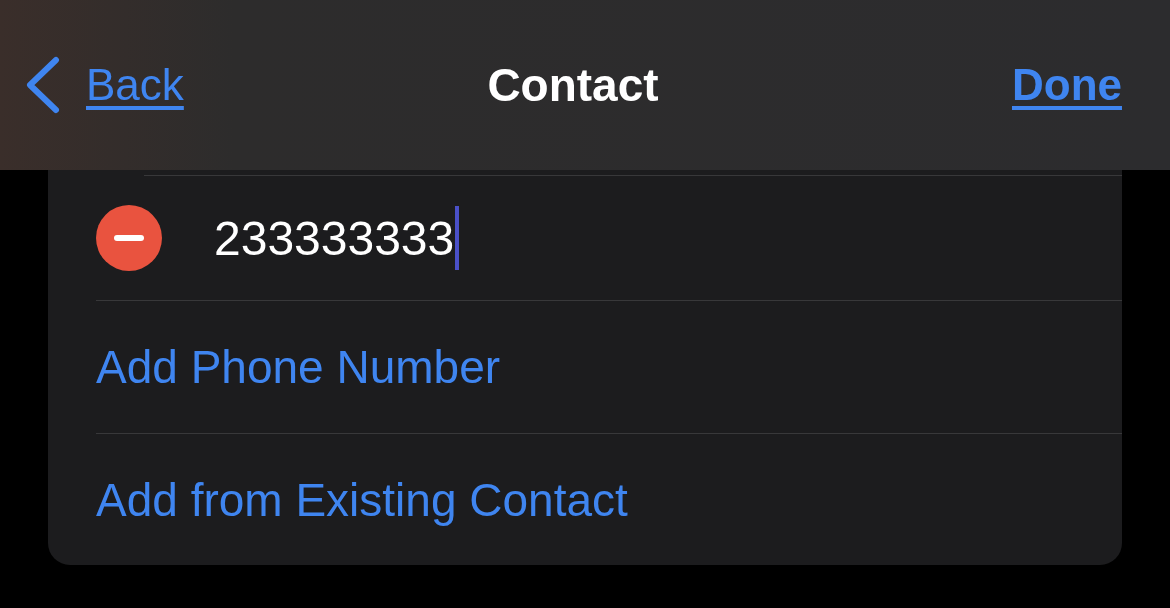  What do you see at coordinates (42, 85) in the screenshot?
I see `back-chevron-icon` at bounding box center [42, 85].